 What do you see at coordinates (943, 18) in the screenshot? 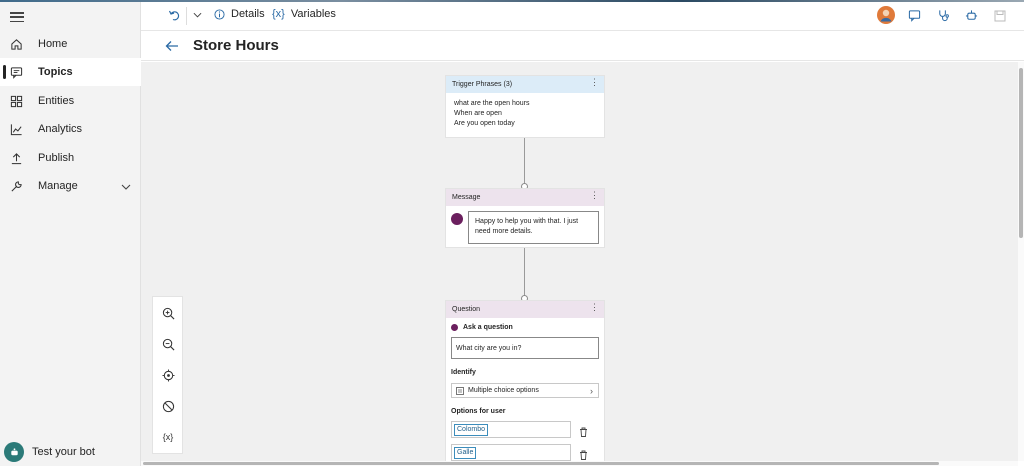
I see `stethoscope-icon` at bounding box center [943, 18].